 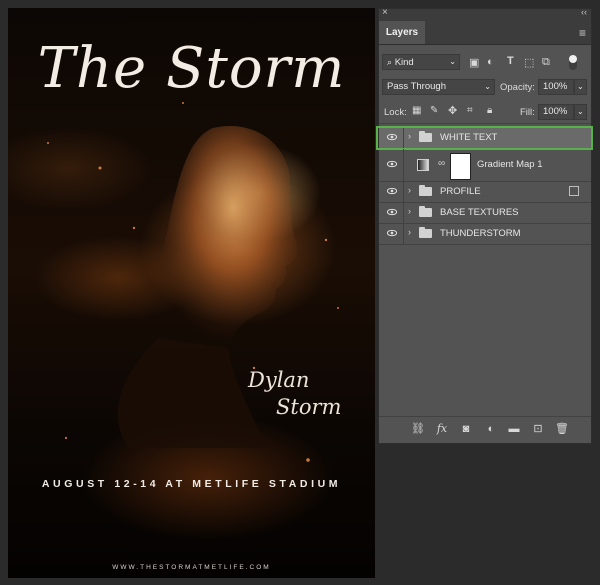 I want to click on poster-title: The Storm, so click(x=191, y=68).